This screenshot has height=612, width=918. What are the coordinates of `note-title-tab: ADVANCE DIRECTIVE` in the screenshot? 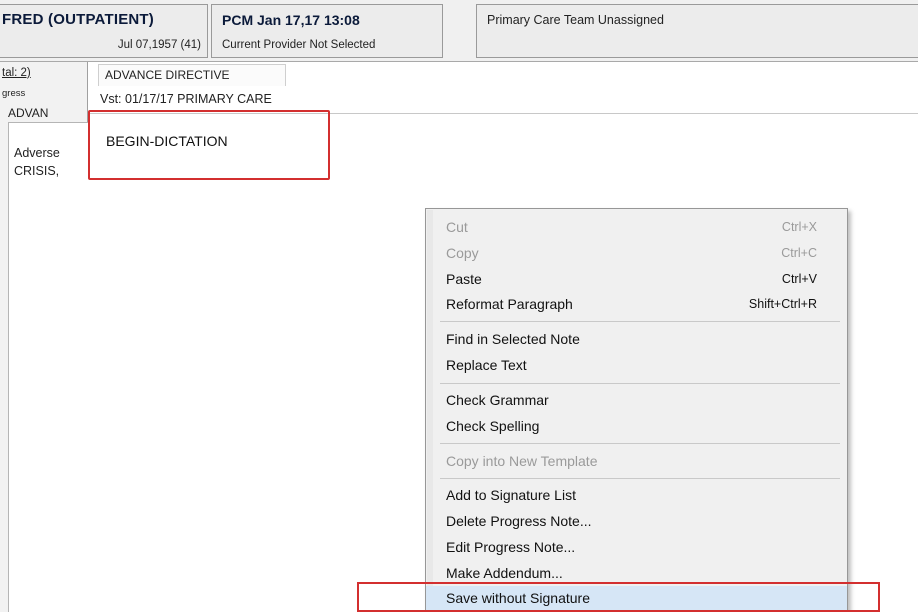 It's located at (192, 75).